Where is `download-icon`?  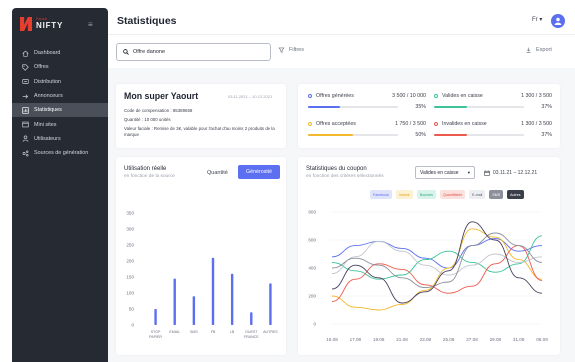
download-icon is located at coordinates (528, 50).